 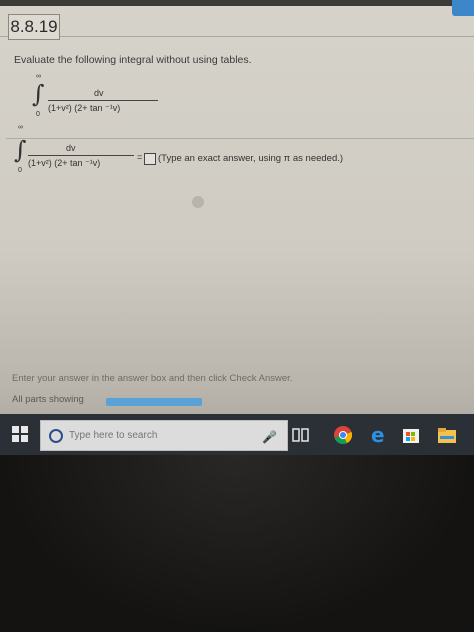 I want to click on svg-text: e, so click(x=378, y=435).